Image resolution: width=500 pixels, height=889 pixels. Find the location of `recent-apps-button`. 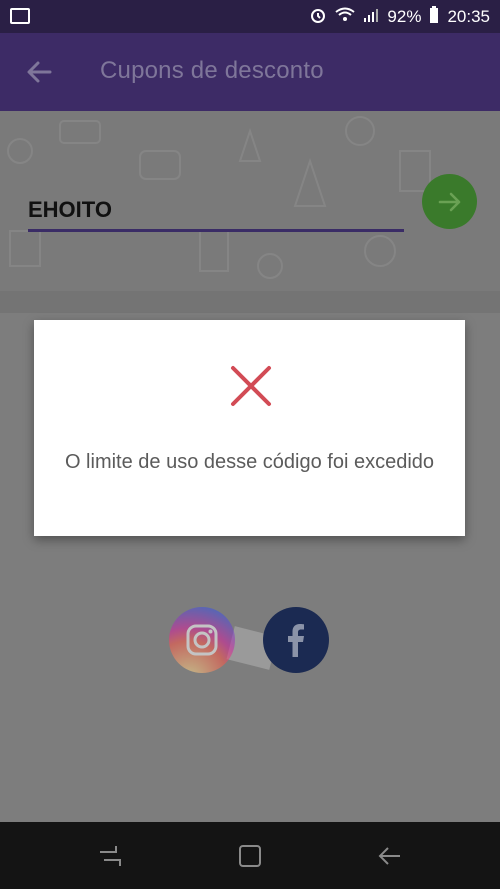

recent-apps-button is located at coordinates (110, 856).